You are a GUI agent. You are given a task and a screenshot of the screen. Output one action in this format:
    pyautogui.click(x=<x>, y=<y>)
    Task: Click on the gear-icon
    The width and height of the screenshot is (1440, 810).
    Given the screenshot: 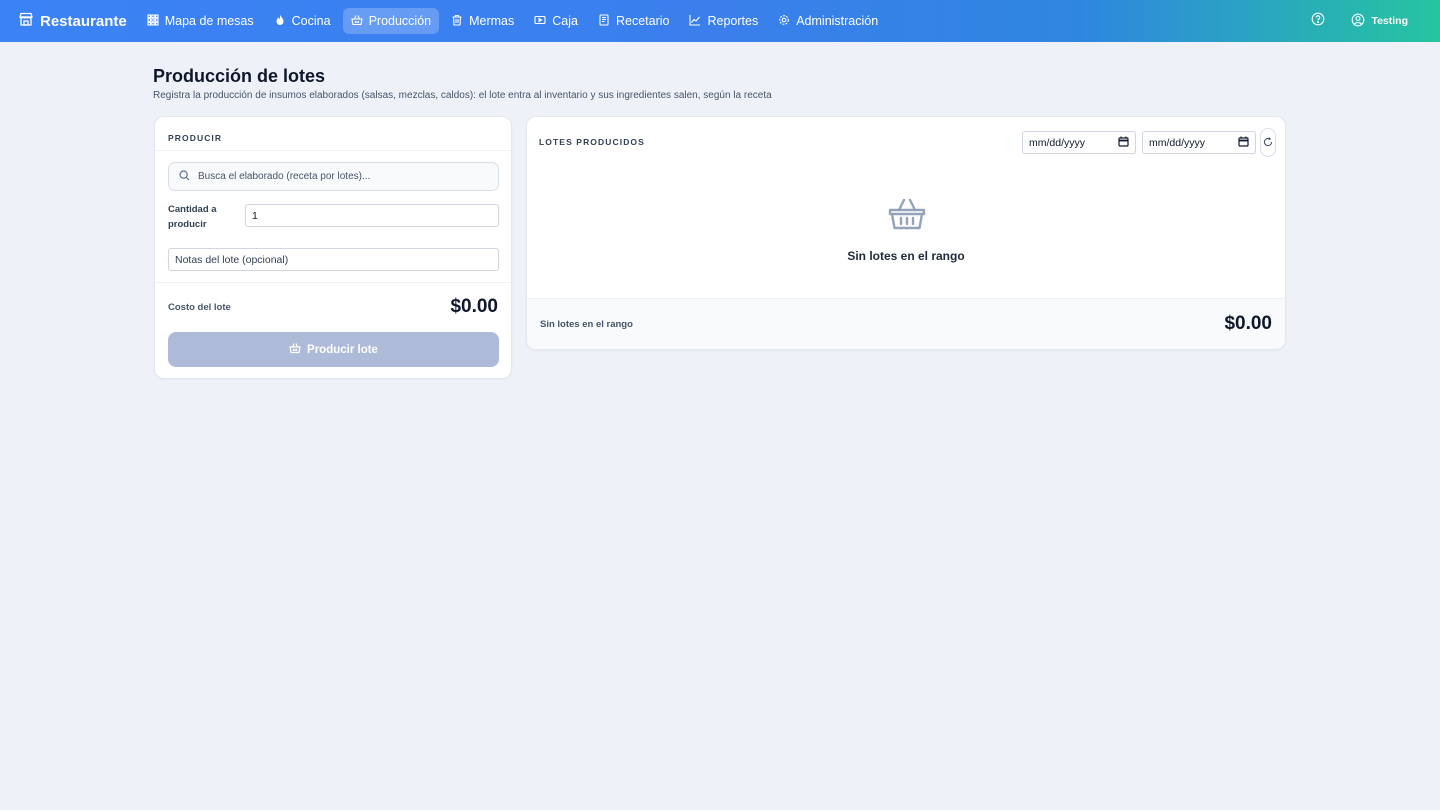 What is the action you would take?
    pyautogui.click(x=784, y=21)
    